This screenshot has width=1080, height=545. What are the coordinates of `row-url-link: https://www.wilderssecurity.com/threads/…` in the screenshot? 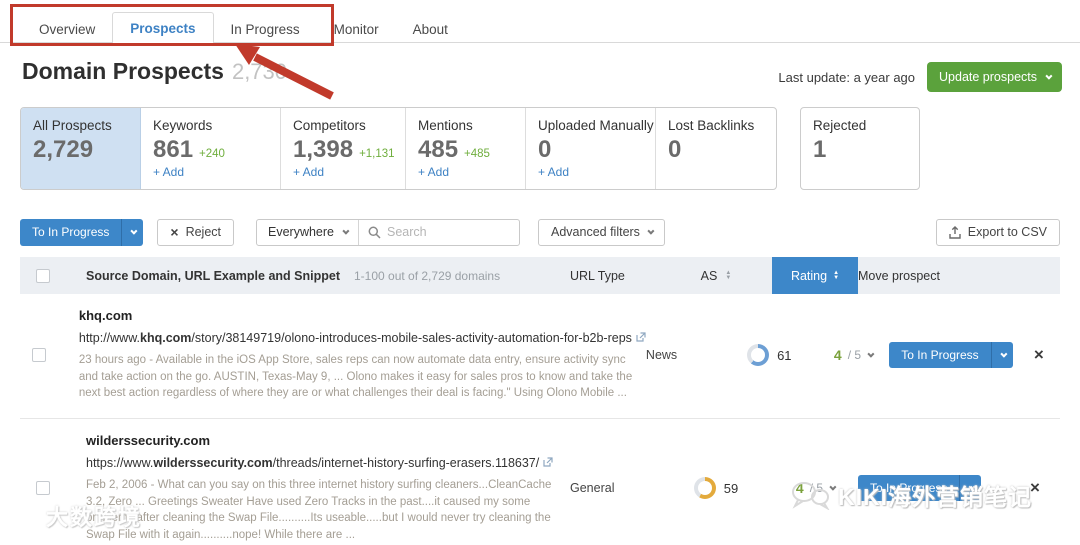 It's located at (312, 463).